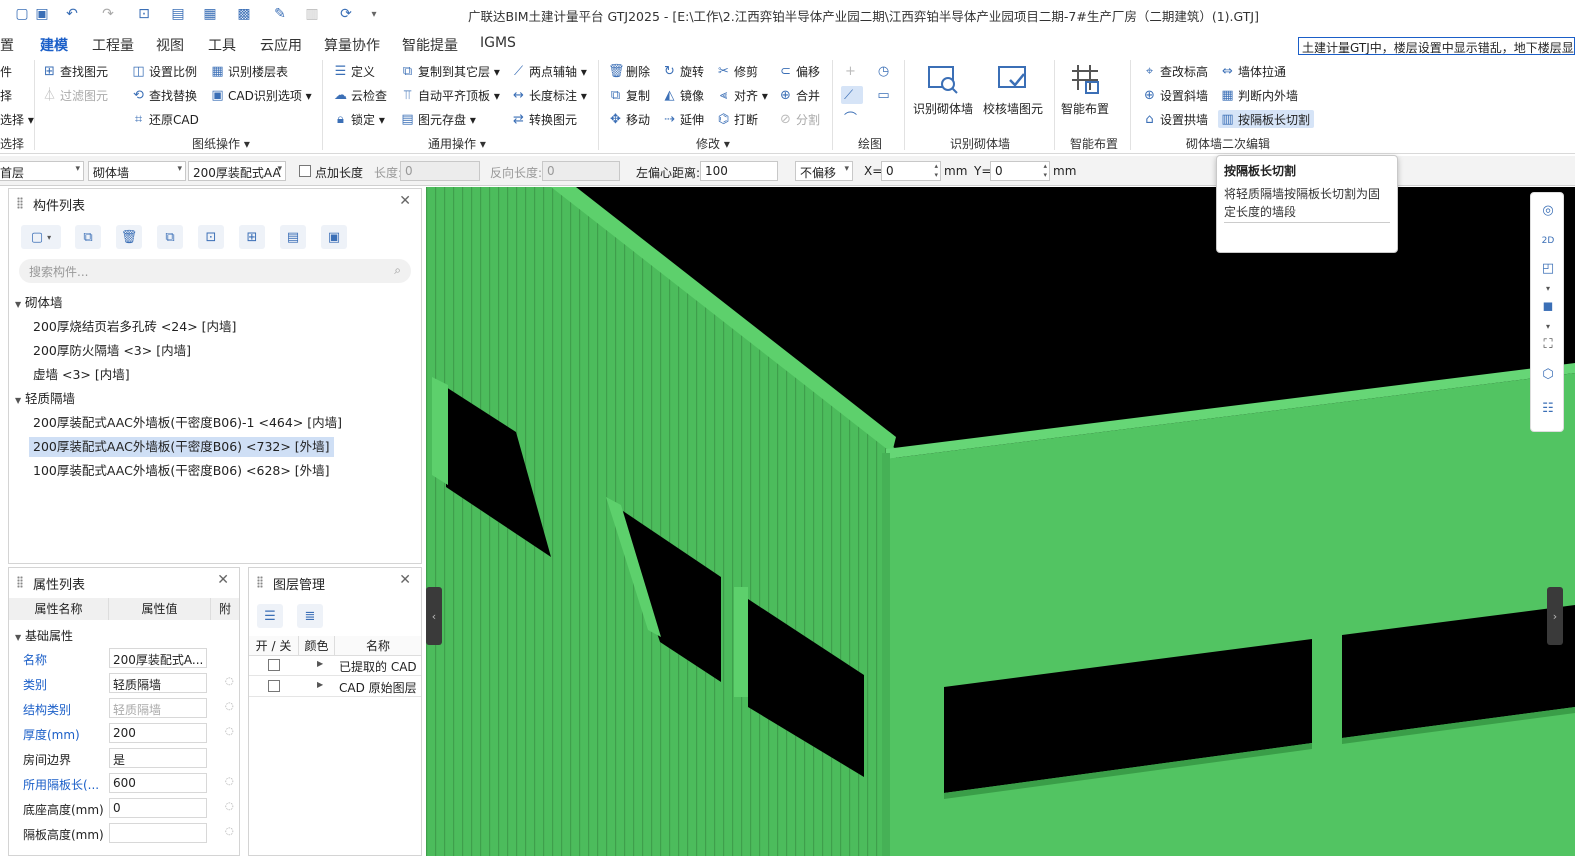  What do you see at coordinates (7, 45) in the screenshot?
I see `menu-settings: 置` at bounding box center [7, 45].